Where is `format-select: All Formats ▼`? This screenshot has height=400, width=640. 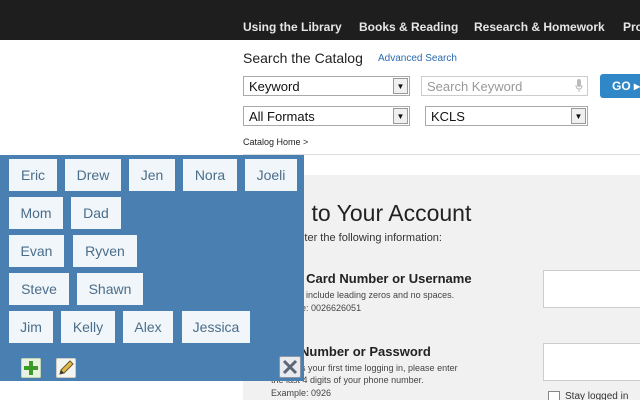 format-select: All Formats ▼ is located at coordinates (326, 116).